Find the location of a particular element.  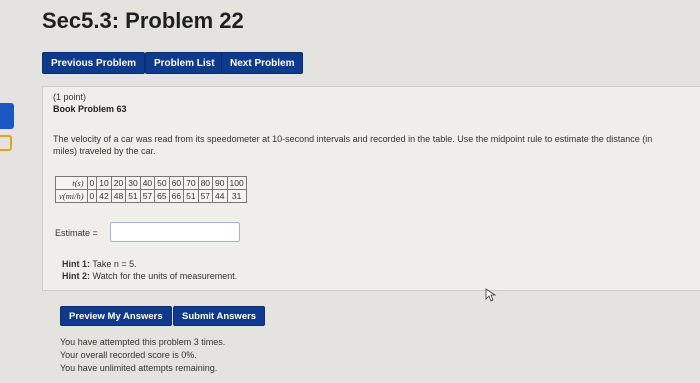

estimate-input is located at coordinates (175, 232).